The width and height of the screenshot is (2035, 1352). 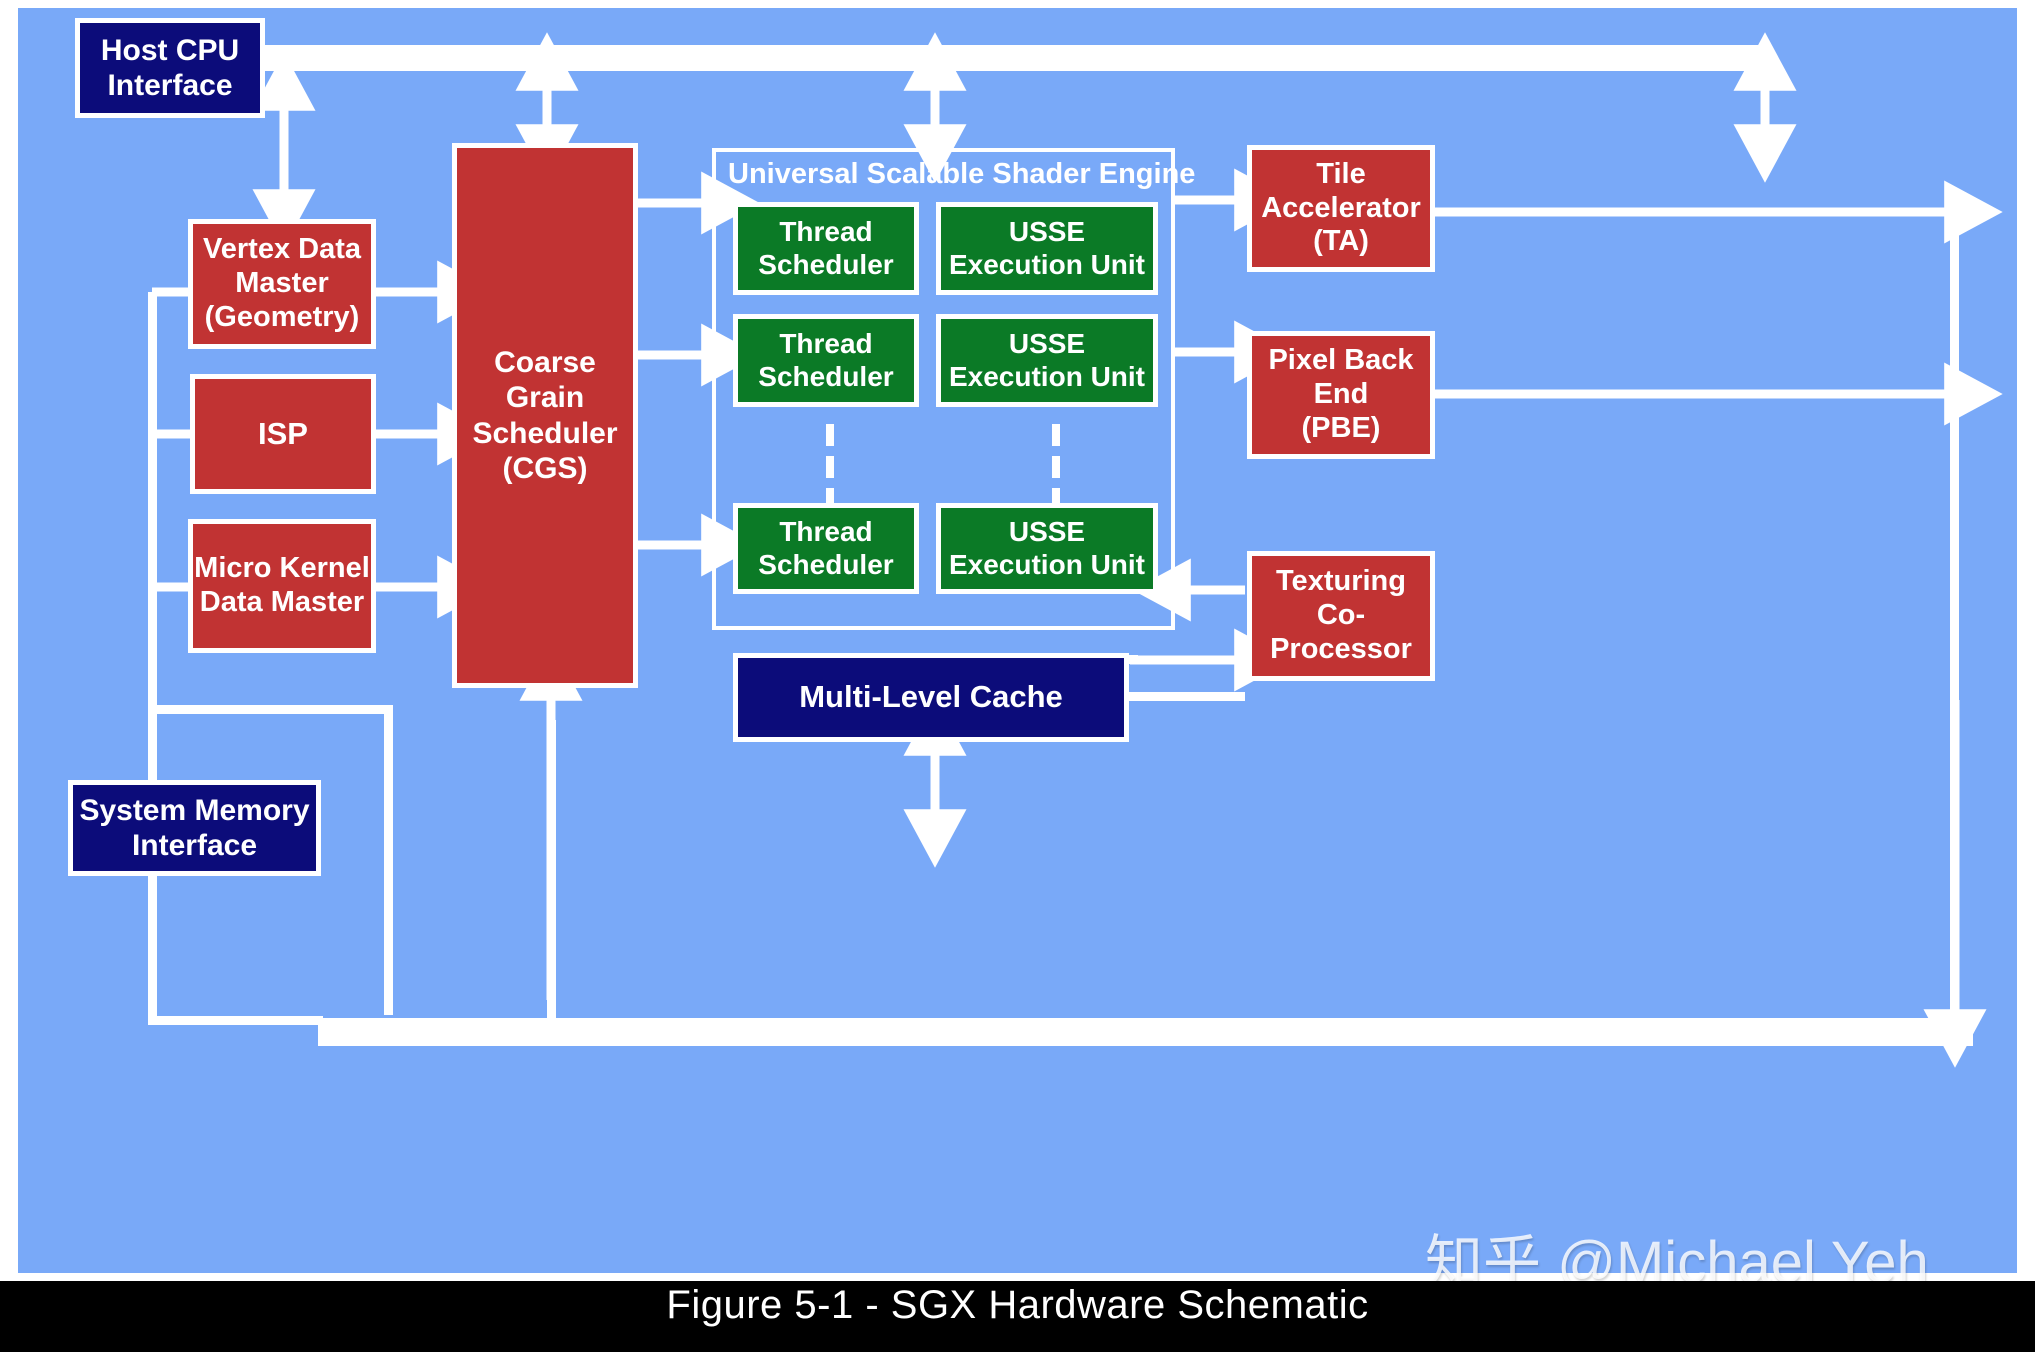 I want to click on node-texturing-co-processor: Texturing Co- Processor, so click(x=1341, y=616).